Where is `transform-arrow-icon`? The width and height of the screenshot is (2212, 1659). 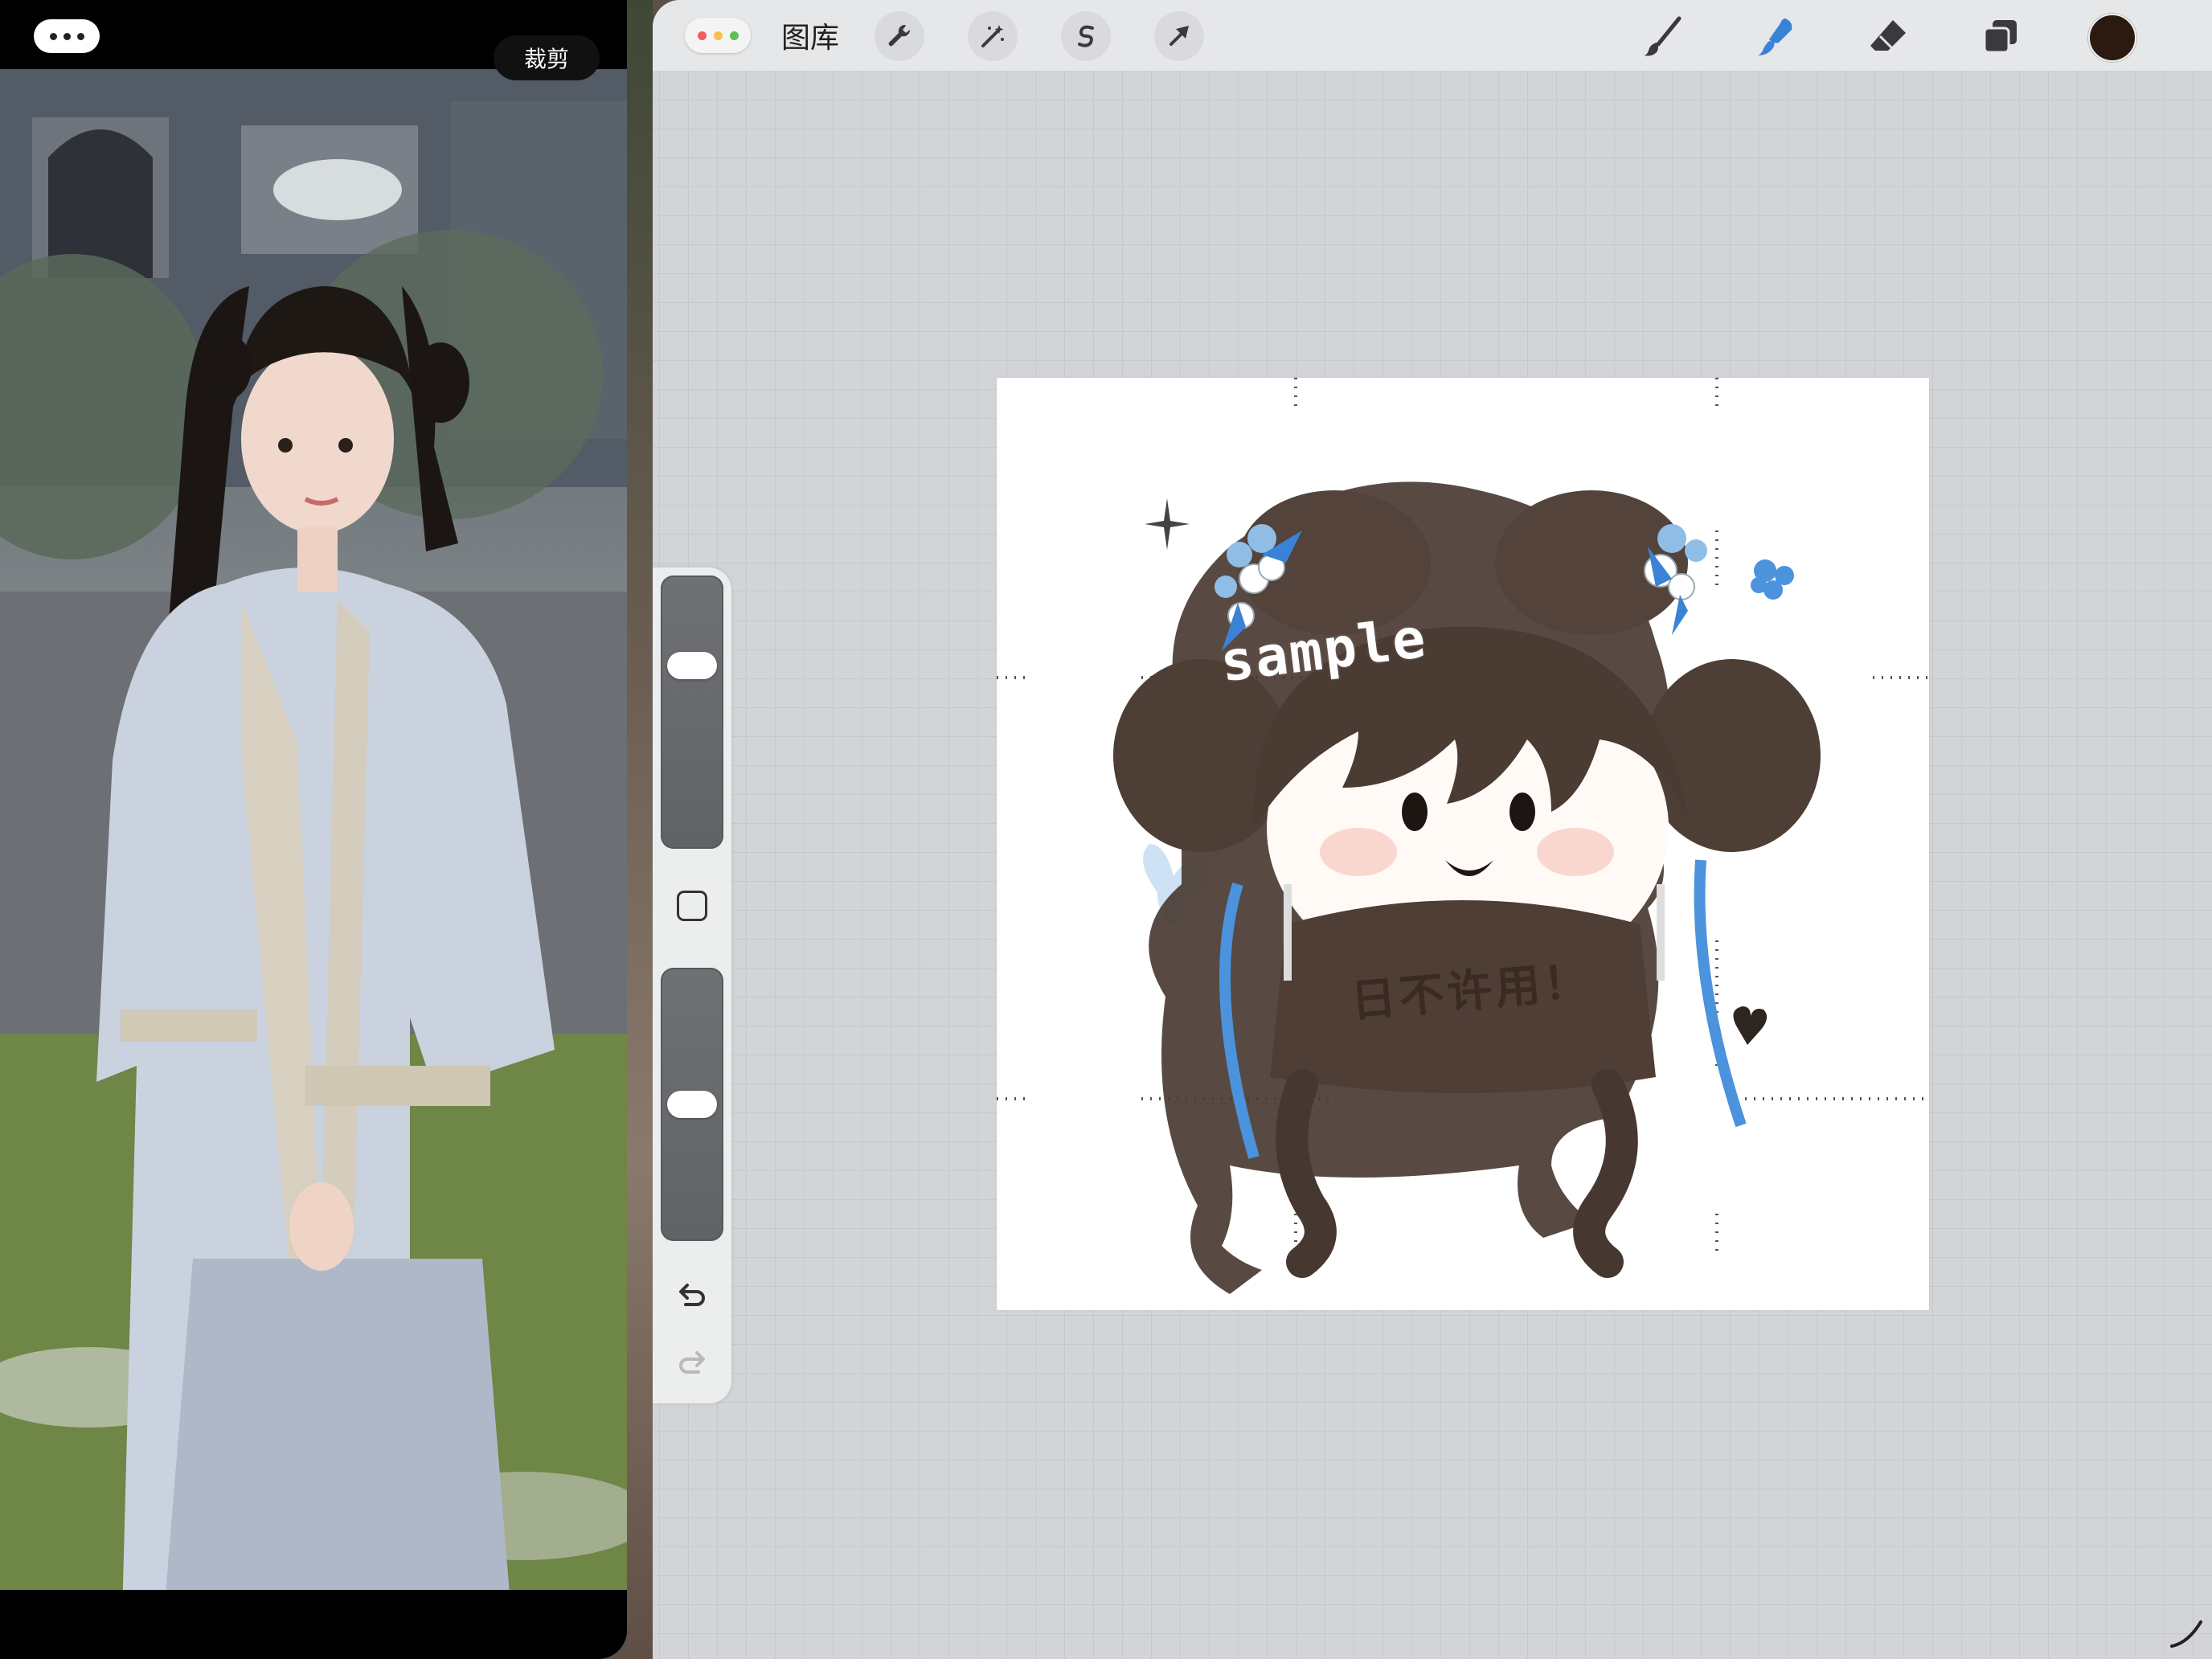 transform-arrow-icon is located at coordinates (1179, 36).